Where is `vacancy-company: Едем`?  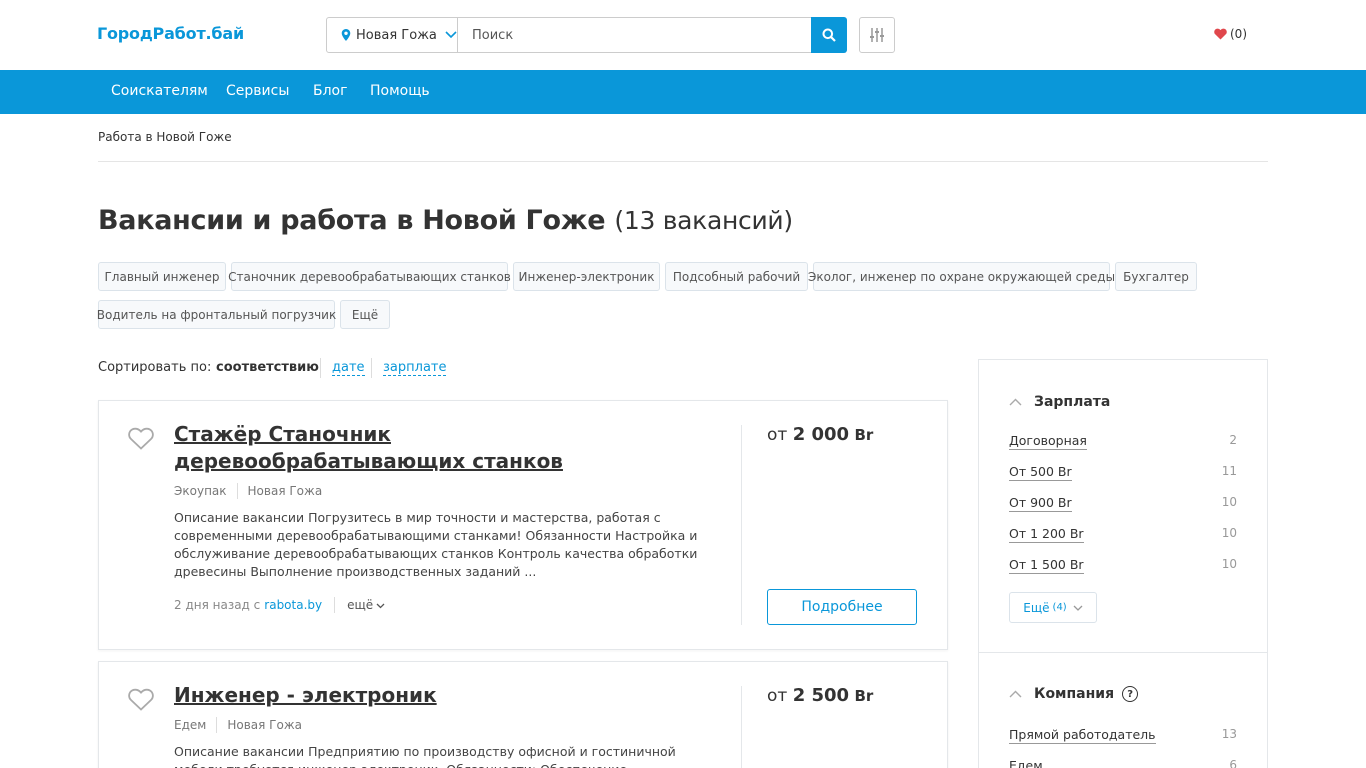 vacancy-company: Едем is located at coordinates (190, 725).